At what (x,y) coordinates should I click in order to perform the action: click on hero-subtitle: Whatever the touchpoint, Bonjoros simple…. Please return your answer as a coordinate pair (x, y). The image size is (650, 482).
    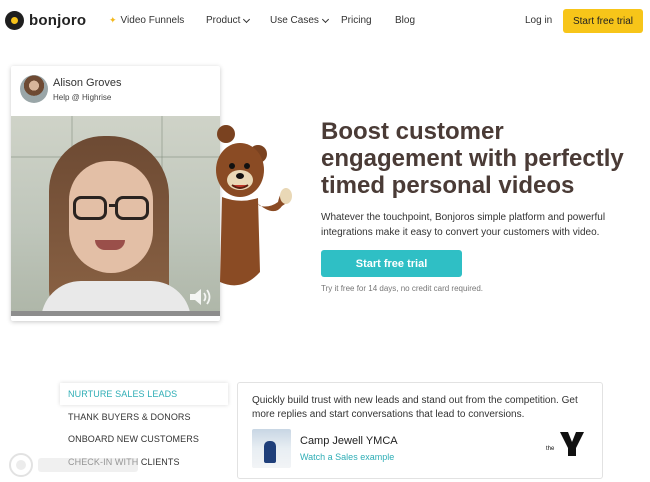
    Looking at the image, I should click on (463, 225).